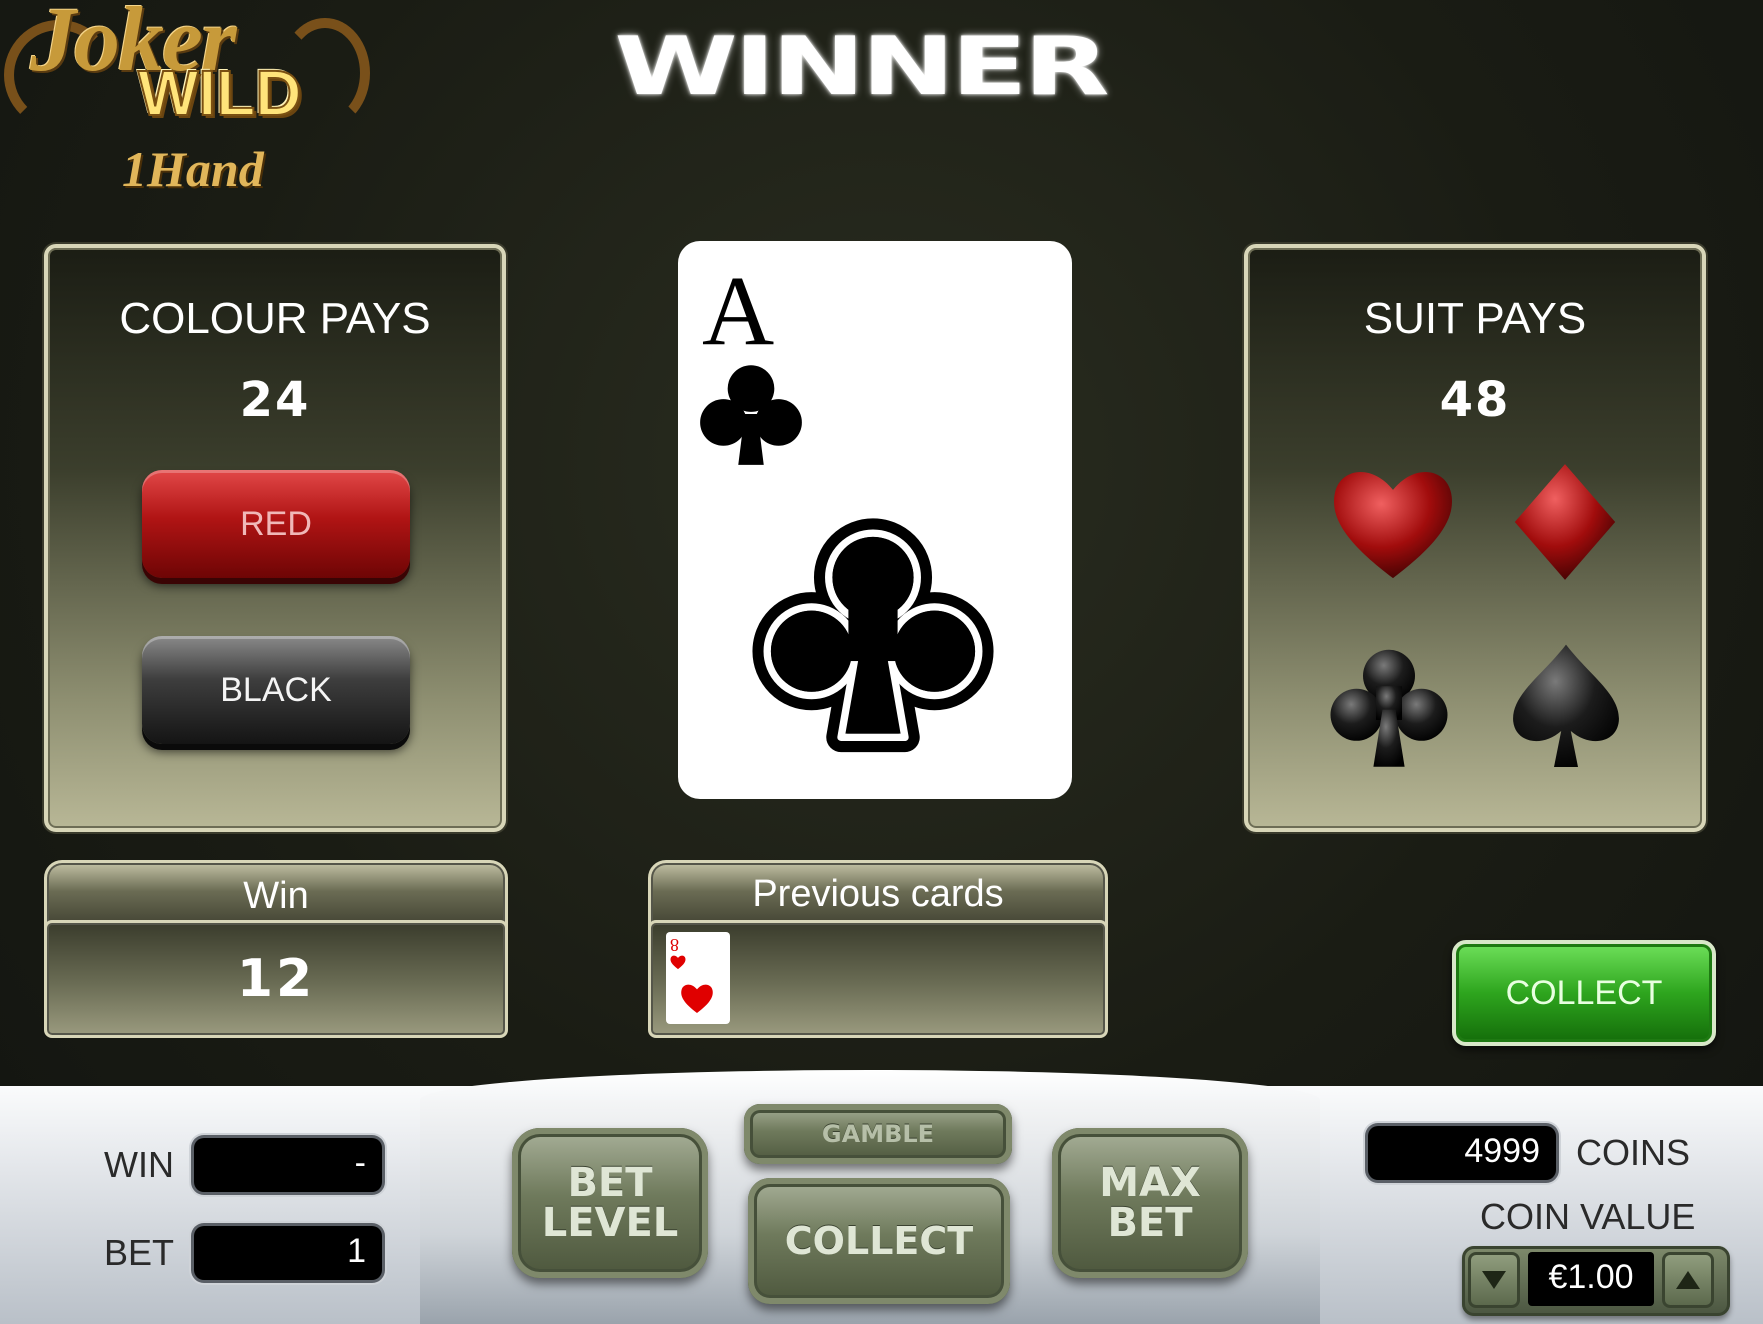 The height and width of the screenshot is (1324, 1763). Describe the element at coordinates (1475, 400) in the screenshot. I see `suit-pays-value: 48` at that location.